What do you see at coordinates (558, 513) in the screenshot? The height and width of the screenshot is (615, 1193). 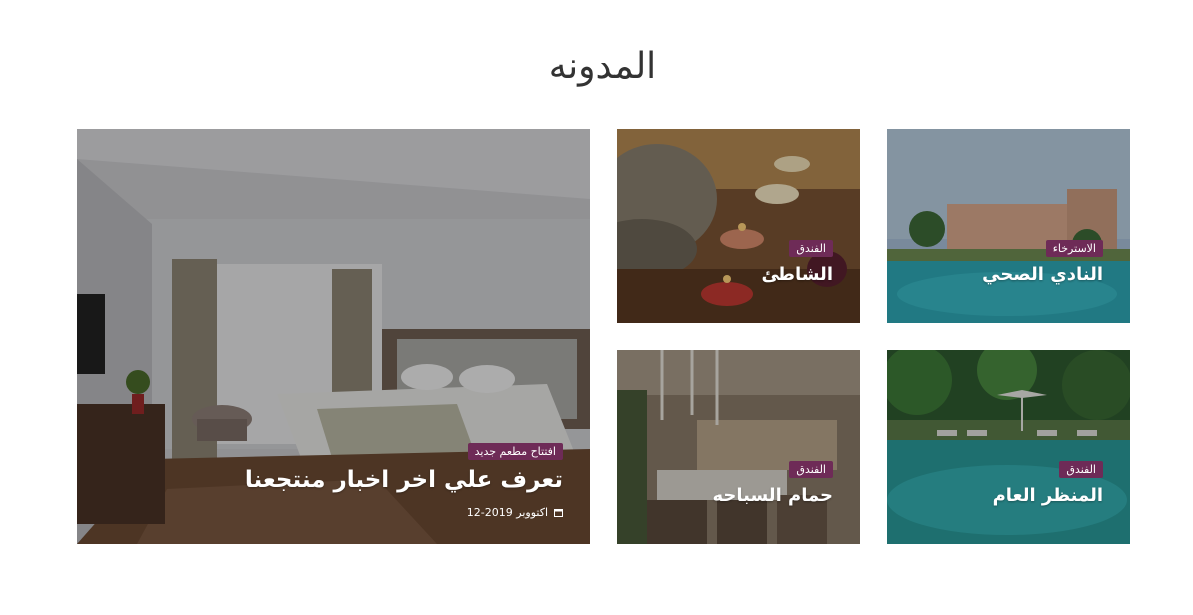 I see `calendar-icon` at bounding box center [558, 513].